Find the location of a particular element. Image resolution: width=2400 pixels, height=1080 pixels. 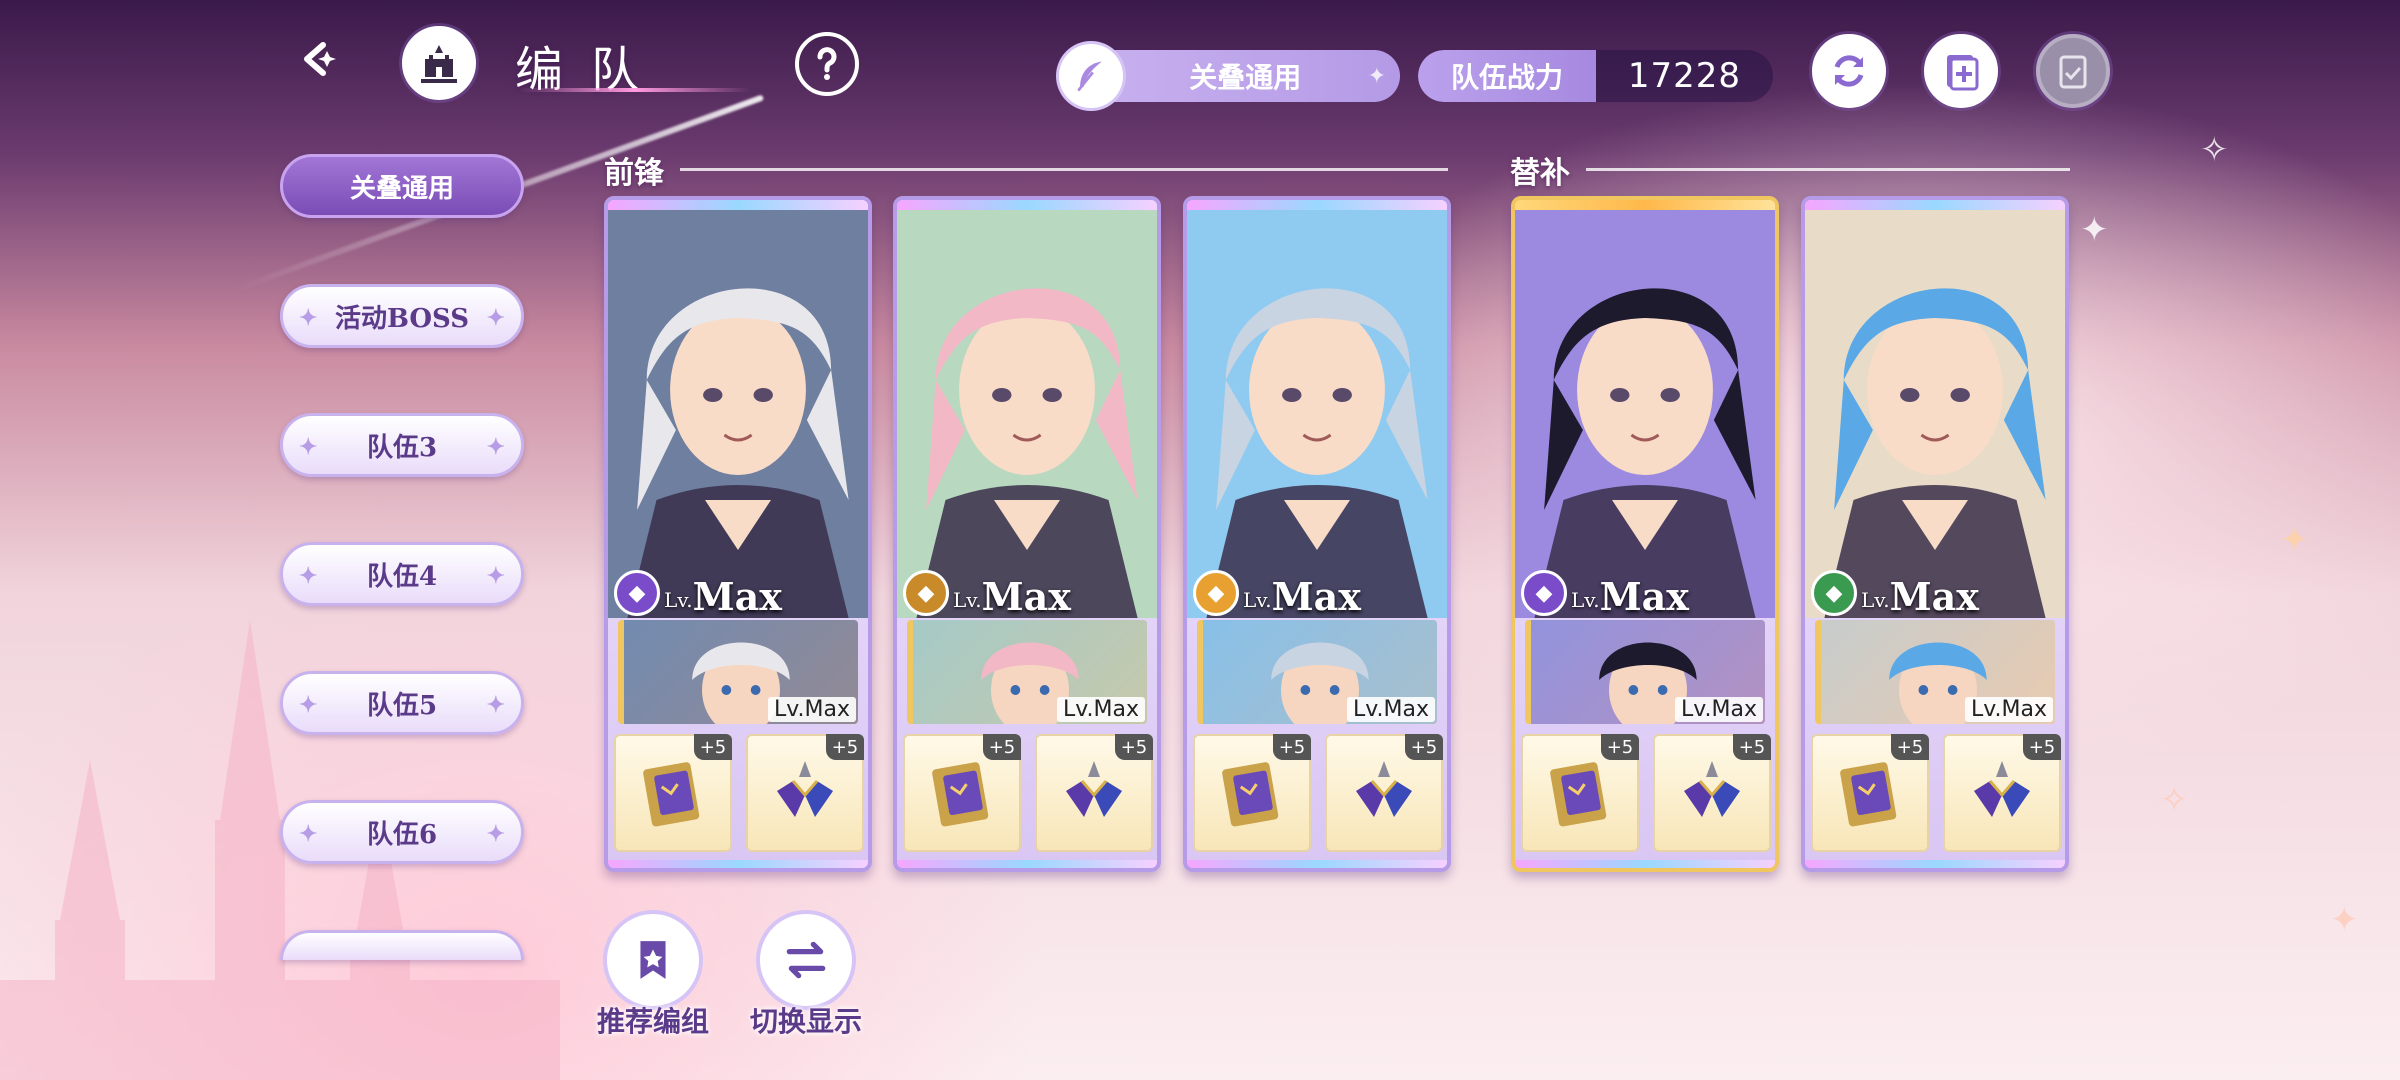

team-tab-label: 活动BOSS is located at coordinates (402, 318).